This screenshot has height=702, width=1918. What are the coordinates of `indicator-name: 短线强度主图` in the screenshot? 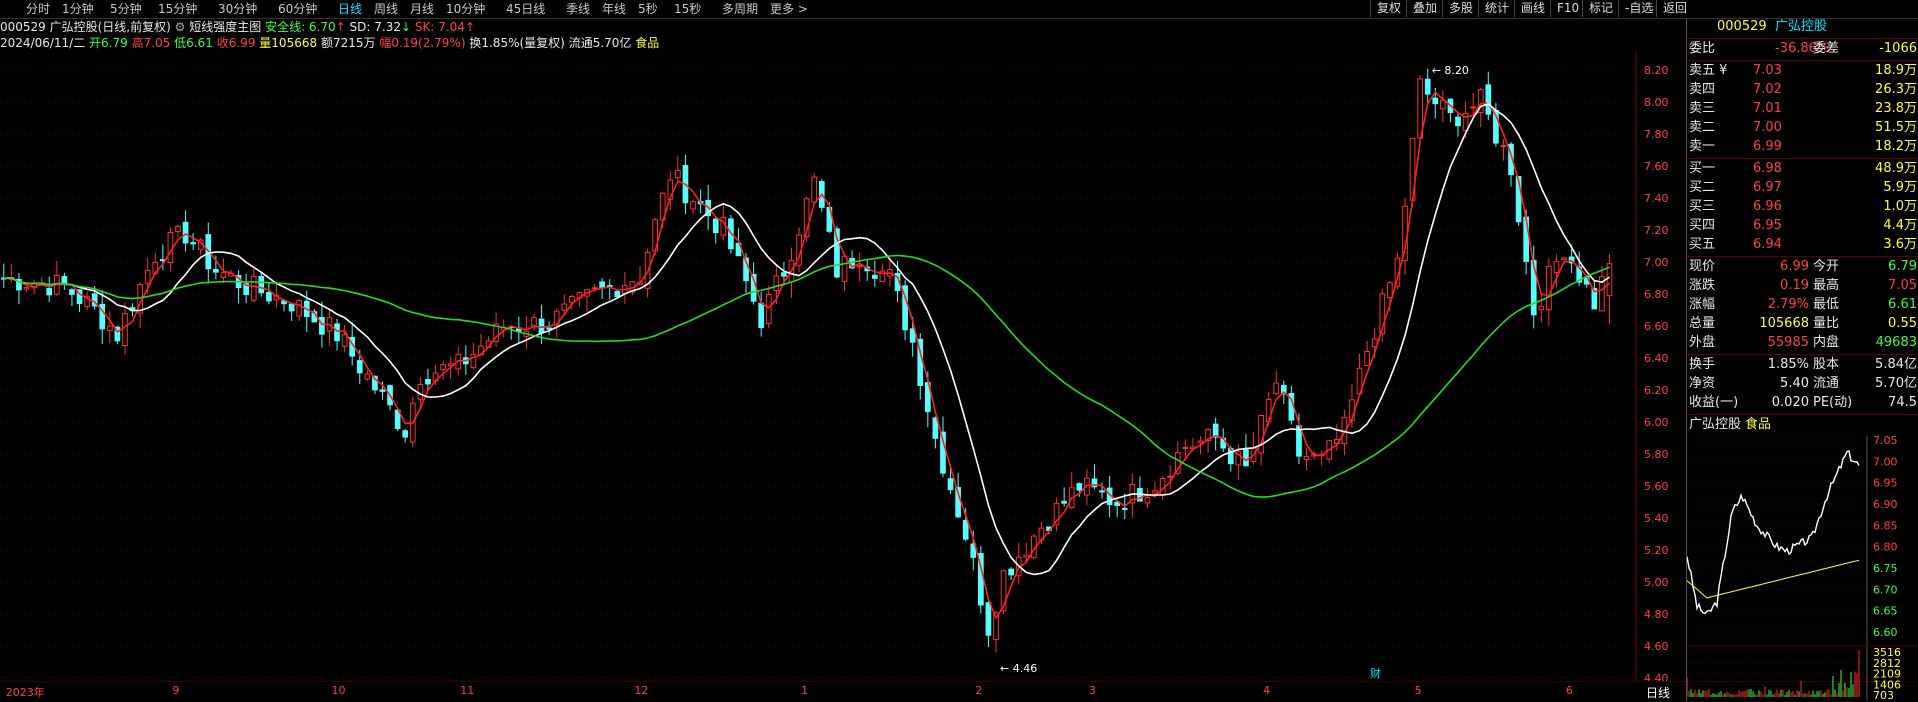 It's located at (225, 27).